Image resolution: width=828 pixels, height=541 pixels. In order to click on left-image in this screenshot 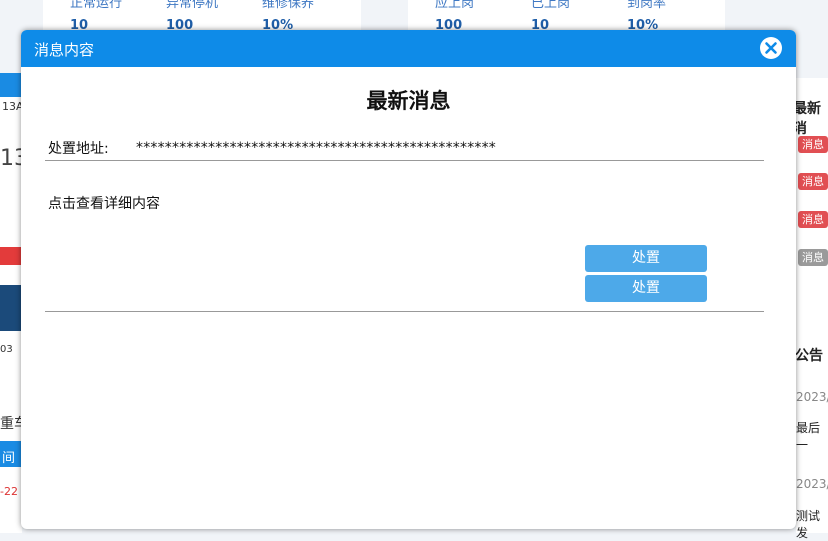, I will do `click(11, 308)`.